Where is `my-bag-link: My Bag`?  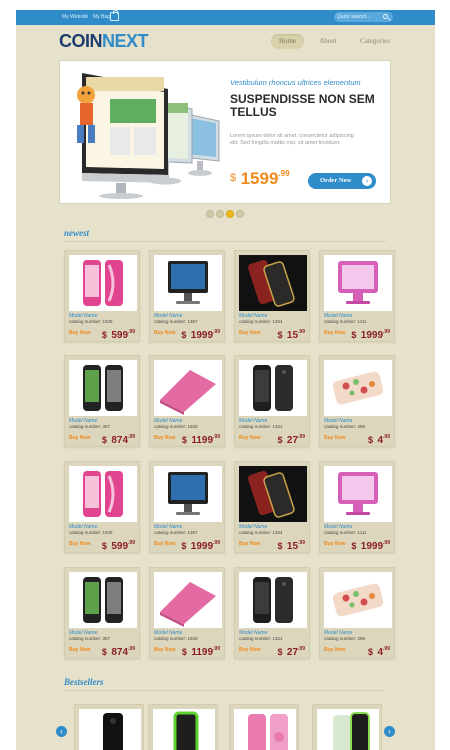
my-bag-link: My Bag is located at coordinates (101, 17).